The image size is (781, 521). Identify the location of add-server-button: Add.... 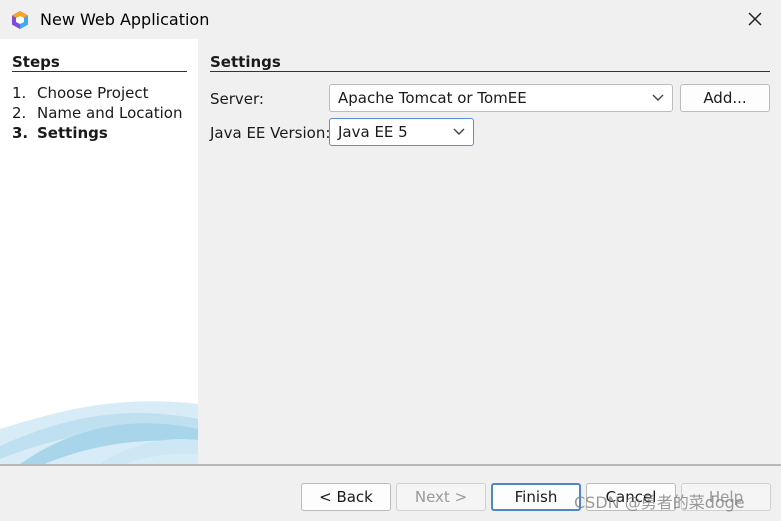
(725, 98).